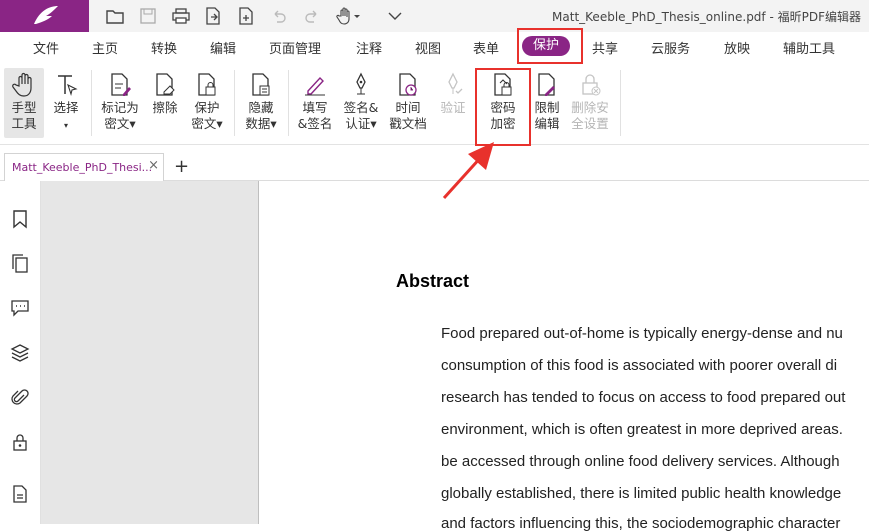 The image size is (869, 532). I want to click on new-doc-icon, so click(246, 16).